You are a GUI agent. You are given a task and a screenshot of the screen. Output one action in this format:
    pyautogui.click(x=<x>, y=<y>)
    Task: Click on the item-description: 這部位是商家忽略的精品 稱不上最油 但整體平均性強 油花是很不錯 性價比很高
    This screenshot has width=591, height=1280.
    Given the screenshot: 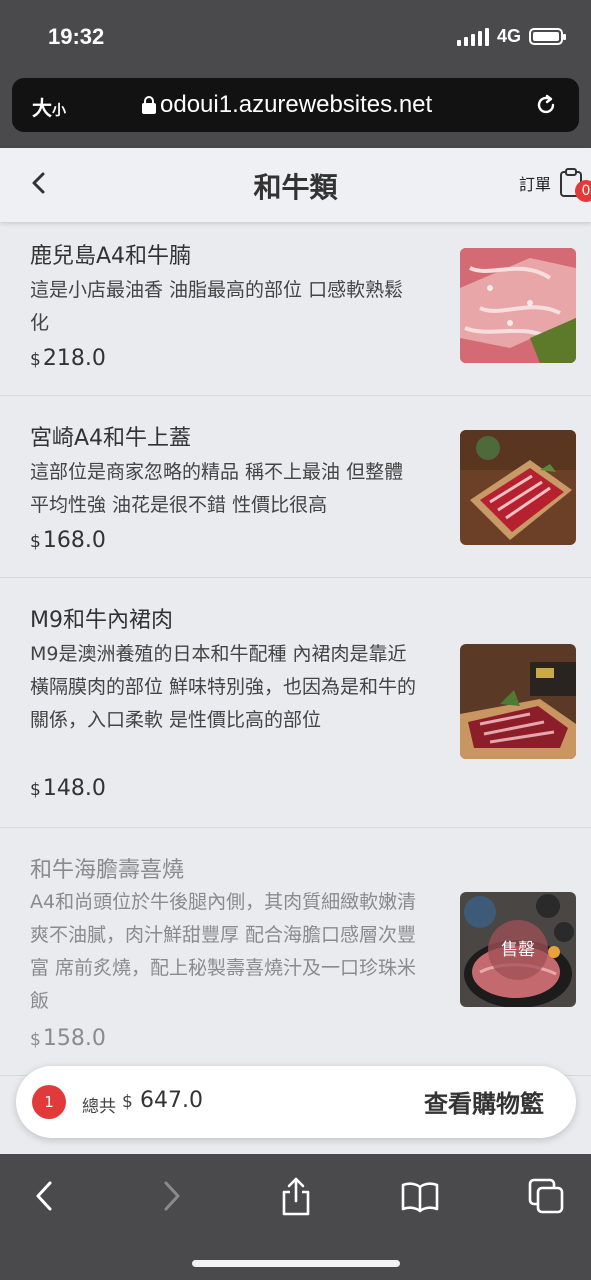 What is the action you would take?
    pyautogui.click(x=217, y=488)
    